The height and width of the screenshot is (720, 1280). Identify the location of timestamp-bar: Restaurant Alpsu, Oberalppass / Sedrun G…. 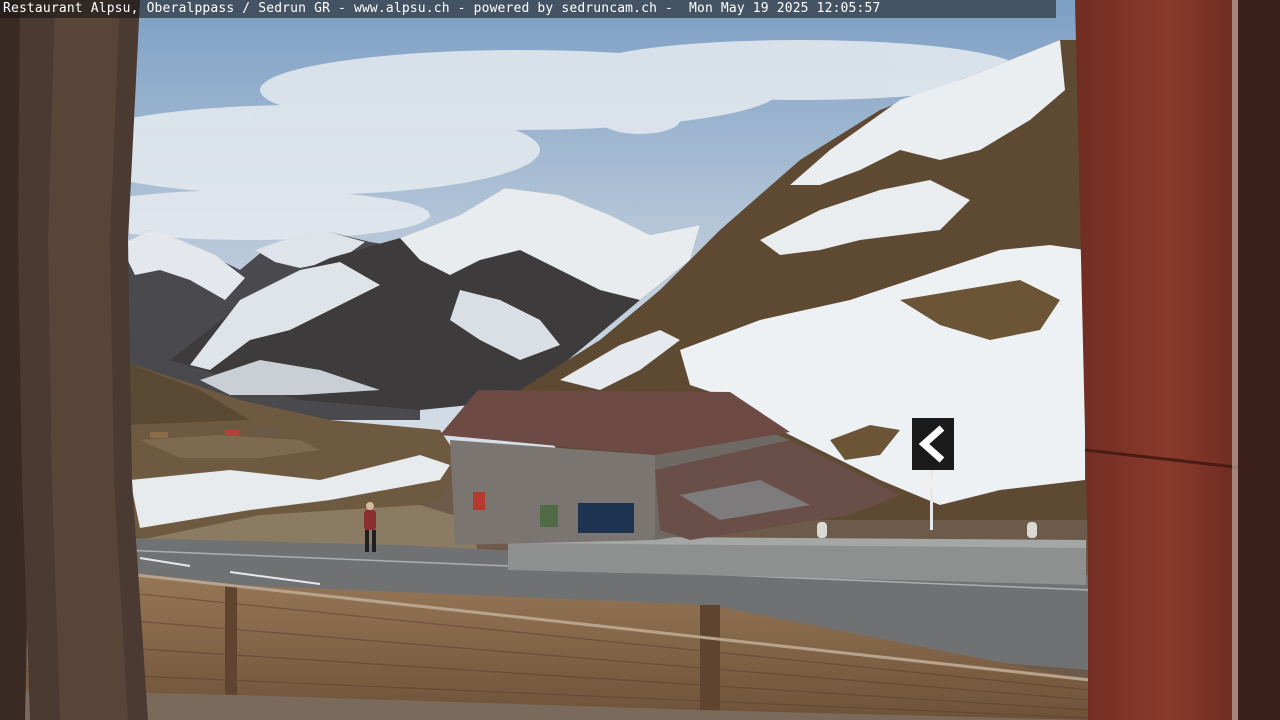
(528, 9).